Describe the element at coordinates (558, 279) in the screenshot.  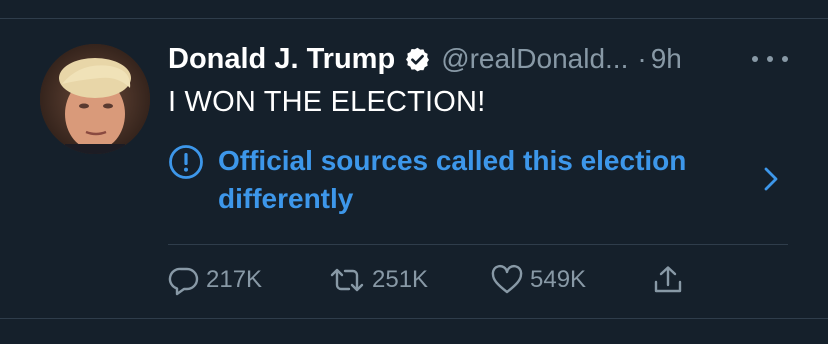
I see `like-count: 549K` at that location.